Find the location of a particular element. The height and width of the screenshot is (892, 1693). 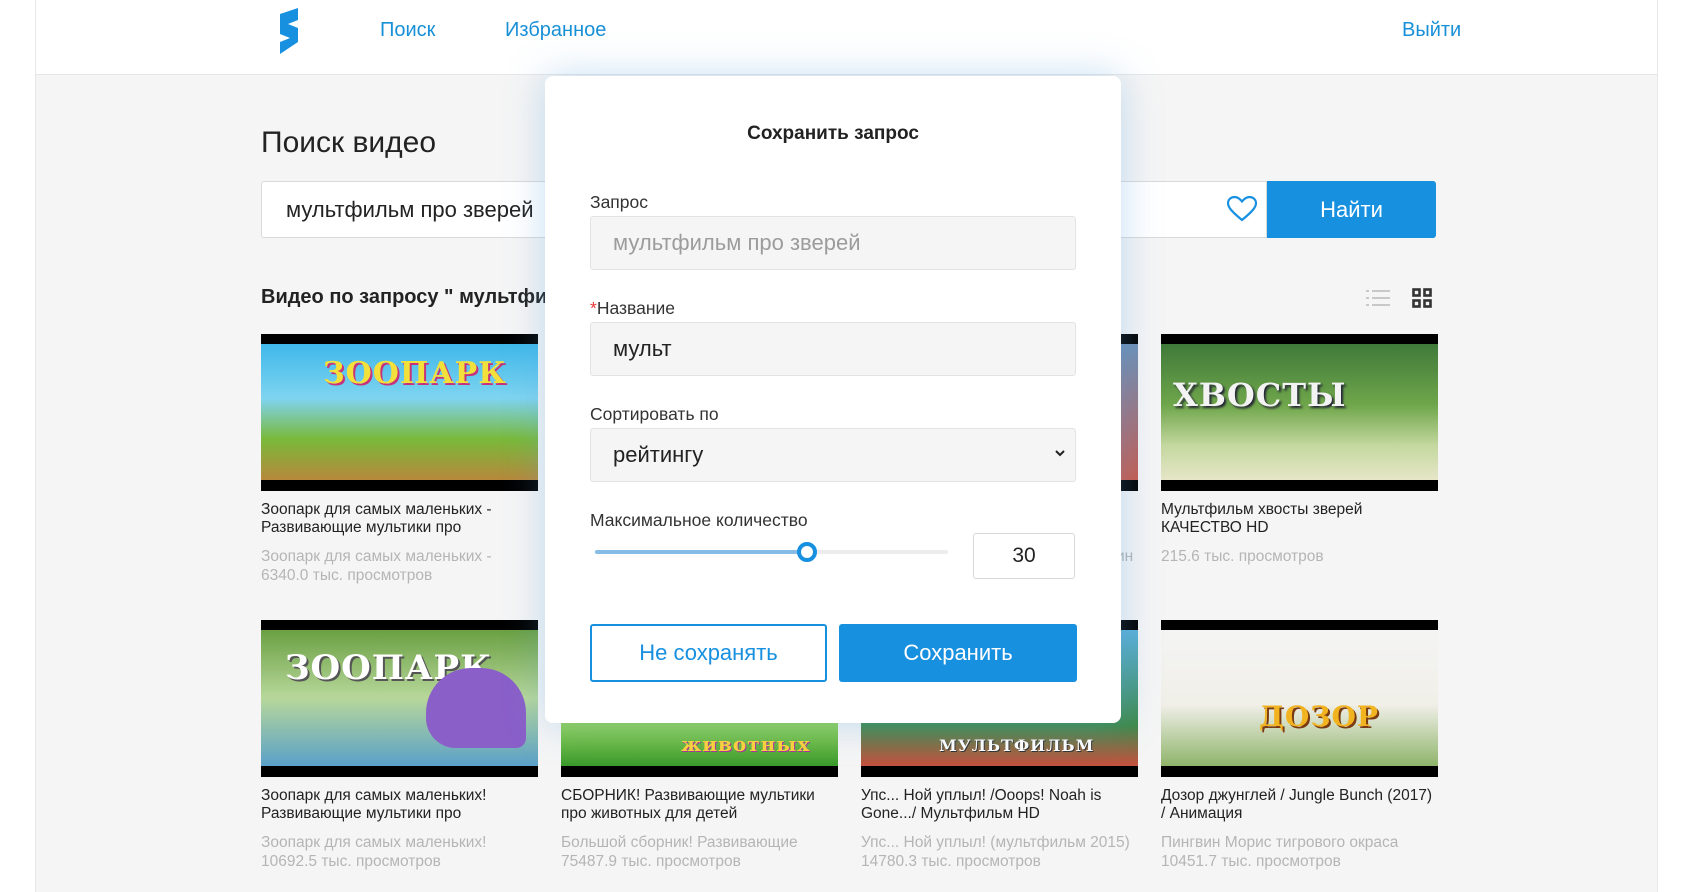

slider-handle is located at coordinates (806, 552).